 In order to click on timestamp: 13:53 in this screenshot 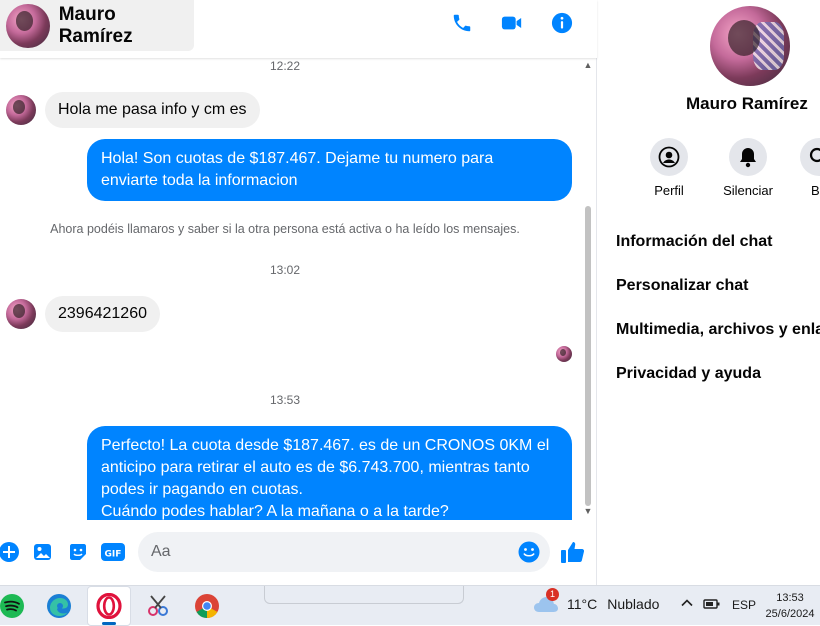, I will do `click(285, 400)`.